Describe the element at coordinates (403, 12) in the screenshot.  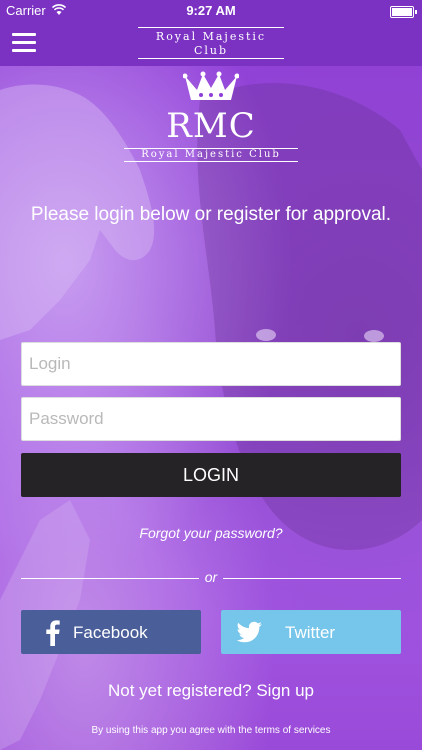
I see `battery-icon` at that location.